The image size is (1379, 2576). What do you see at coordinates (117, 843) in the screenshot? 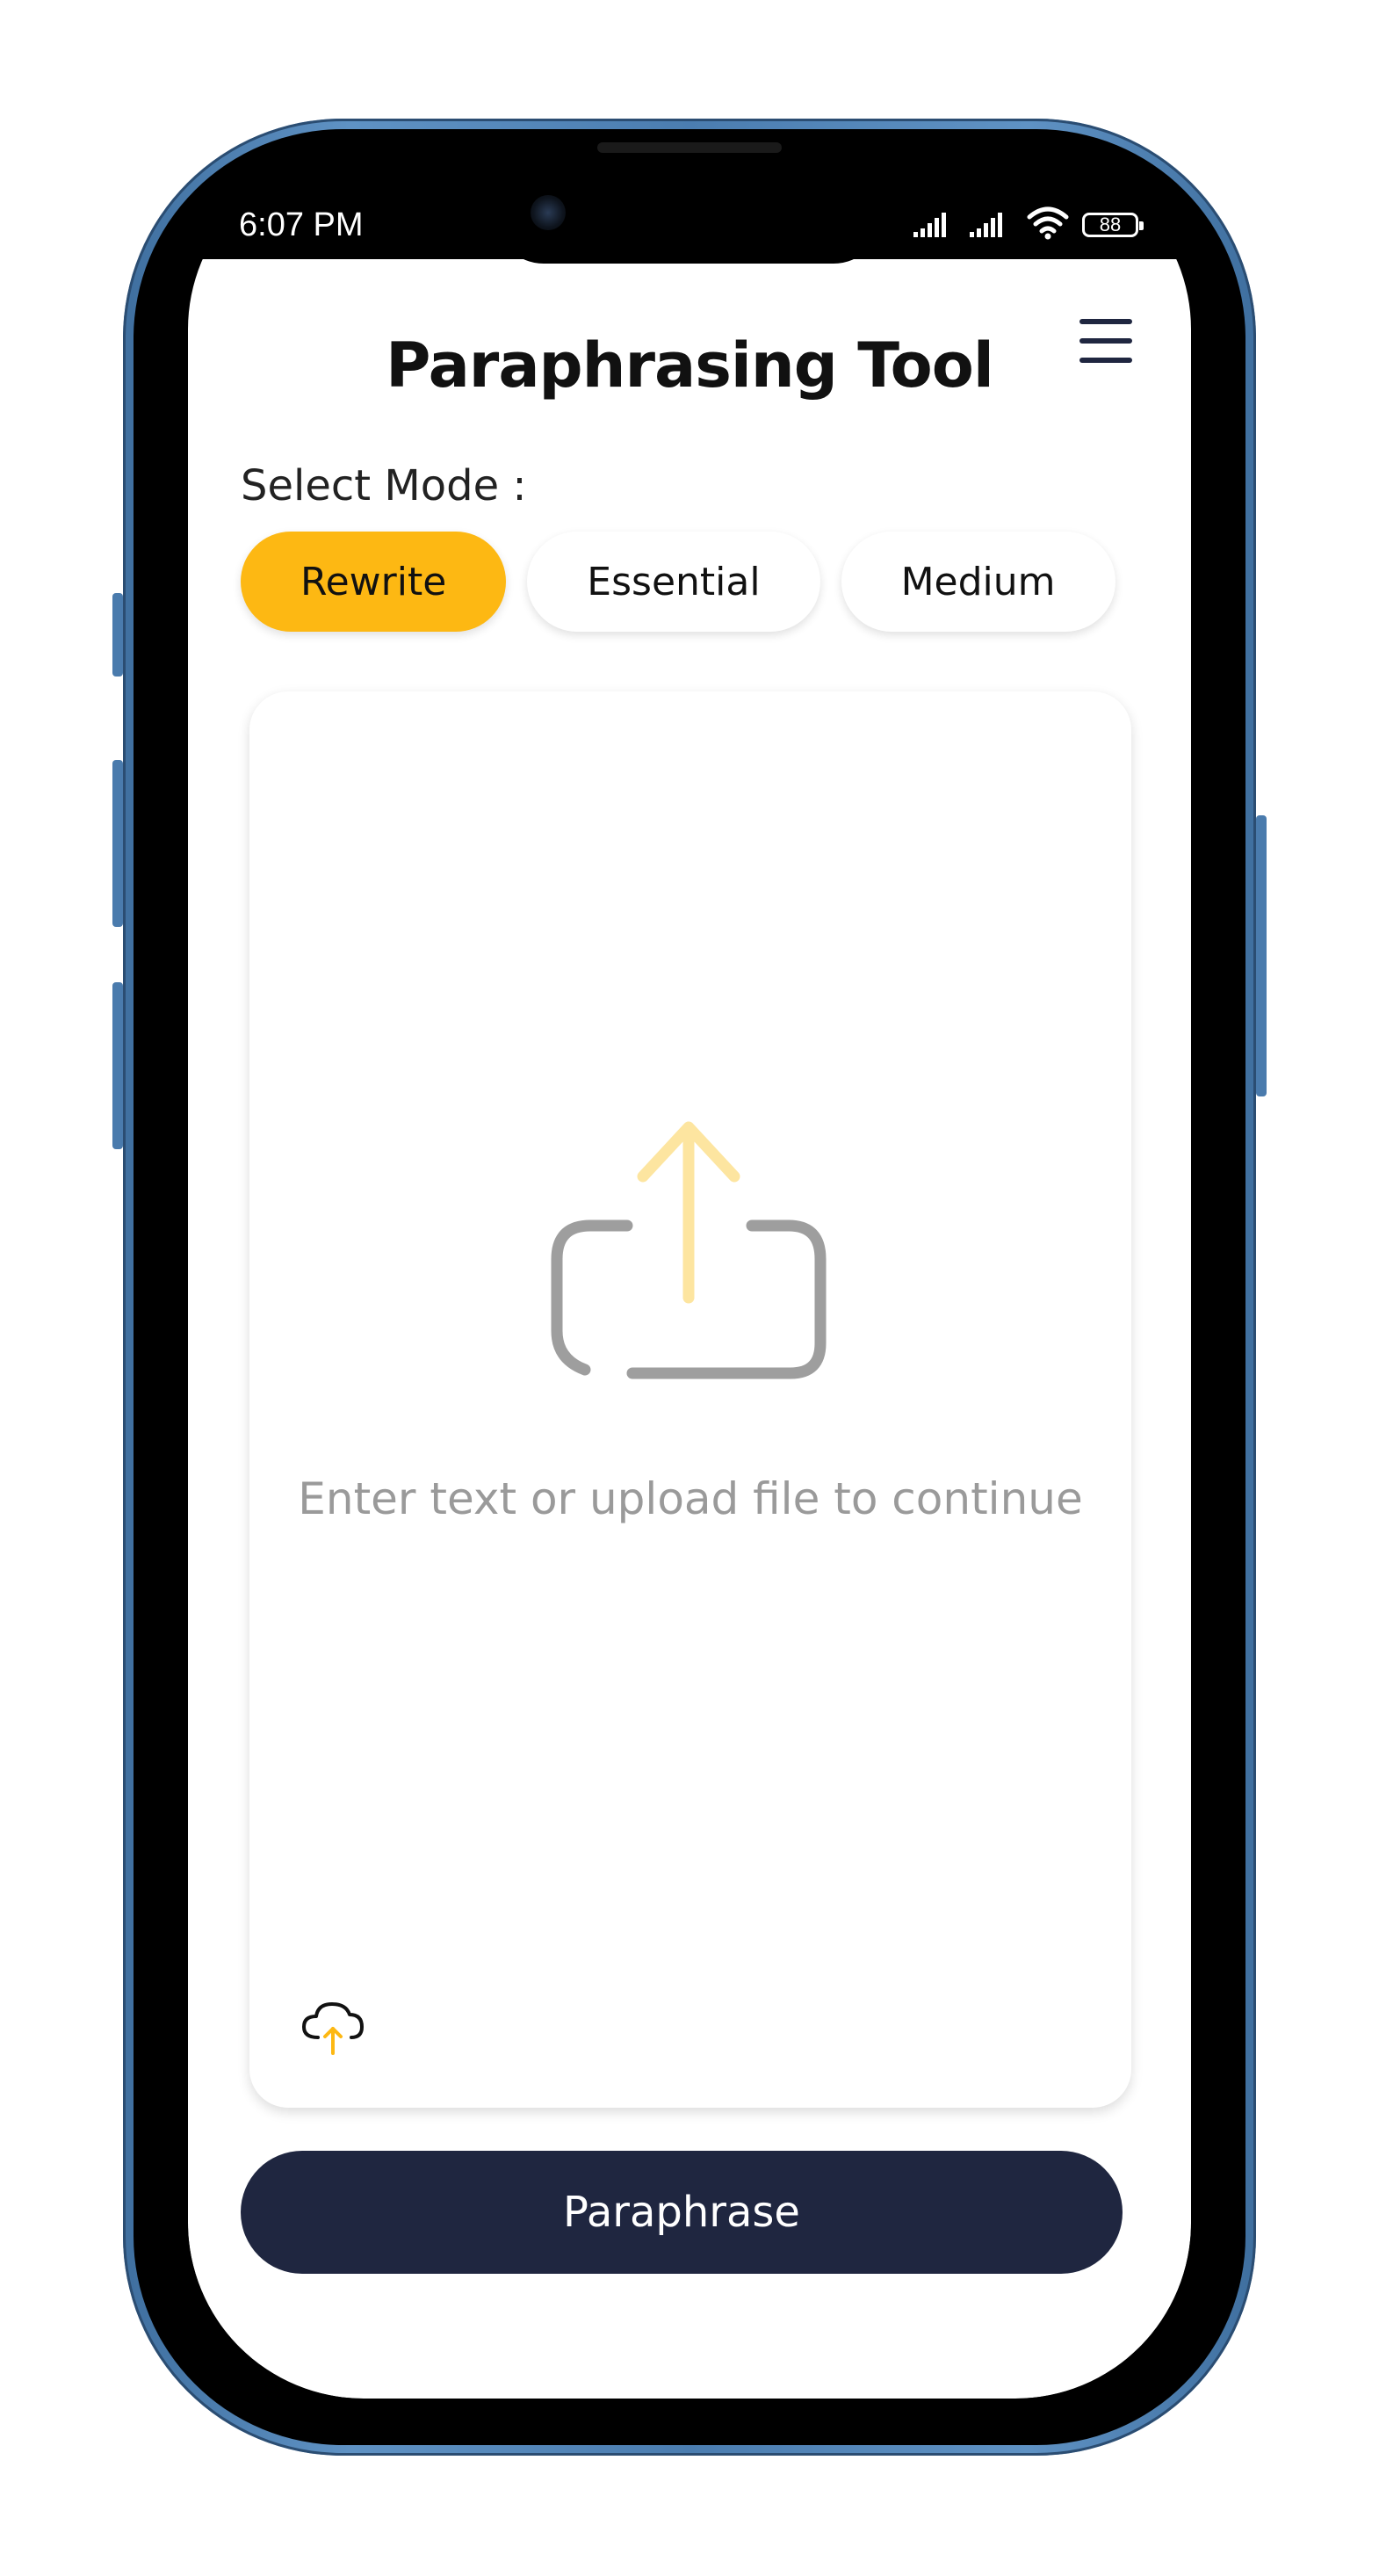
I see `side-button-volume-up` at bounding box center [117, 843].